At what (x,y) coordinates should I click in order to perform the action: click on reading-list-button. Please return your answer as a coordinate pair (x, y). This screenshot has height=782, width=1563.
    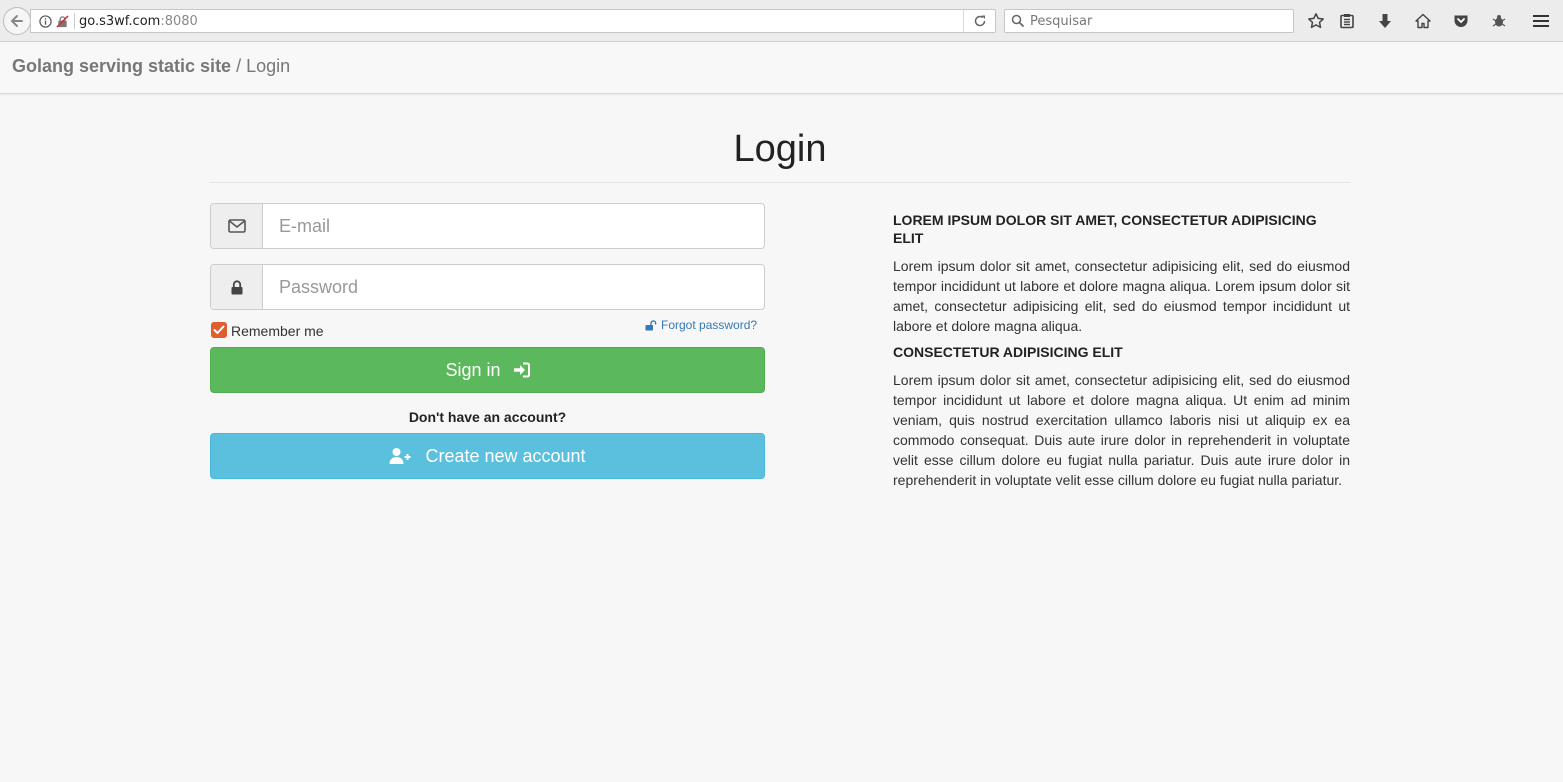
    Looking at the image, I should click on (1347, 21).